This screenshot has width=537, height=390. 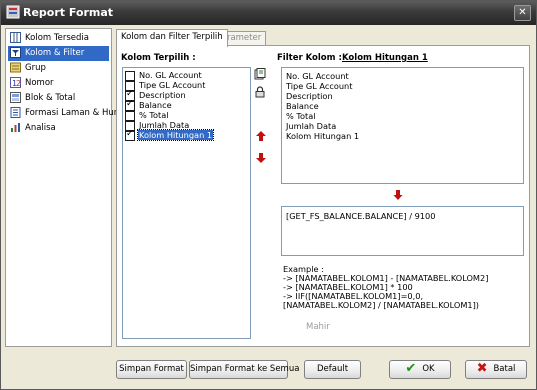 I want to click on save-format-button: Simpan Format, so click(x=151, y=369).